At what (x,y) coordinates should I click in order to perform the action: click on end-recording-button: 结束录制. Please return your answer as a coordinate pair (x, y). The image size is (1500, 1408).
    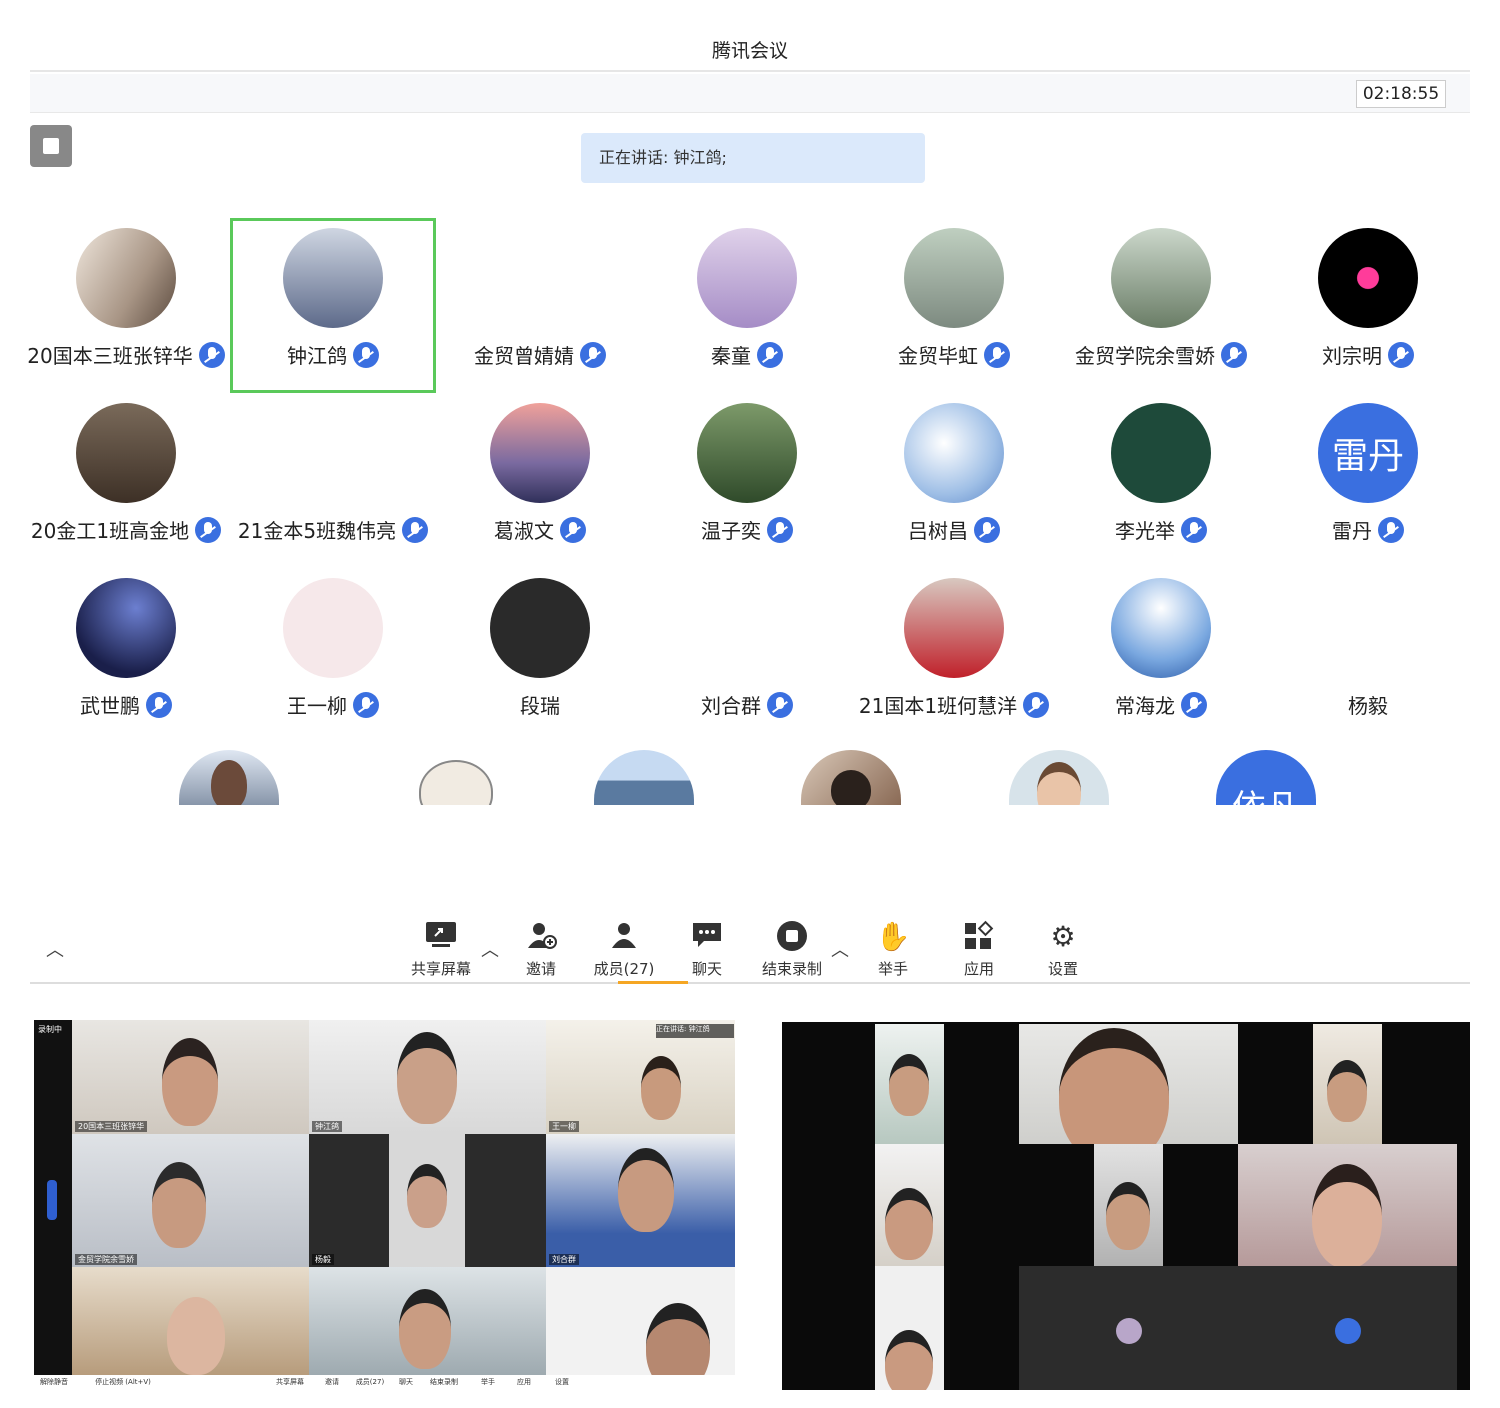
    Looking at the image, I should click on (792, 949).